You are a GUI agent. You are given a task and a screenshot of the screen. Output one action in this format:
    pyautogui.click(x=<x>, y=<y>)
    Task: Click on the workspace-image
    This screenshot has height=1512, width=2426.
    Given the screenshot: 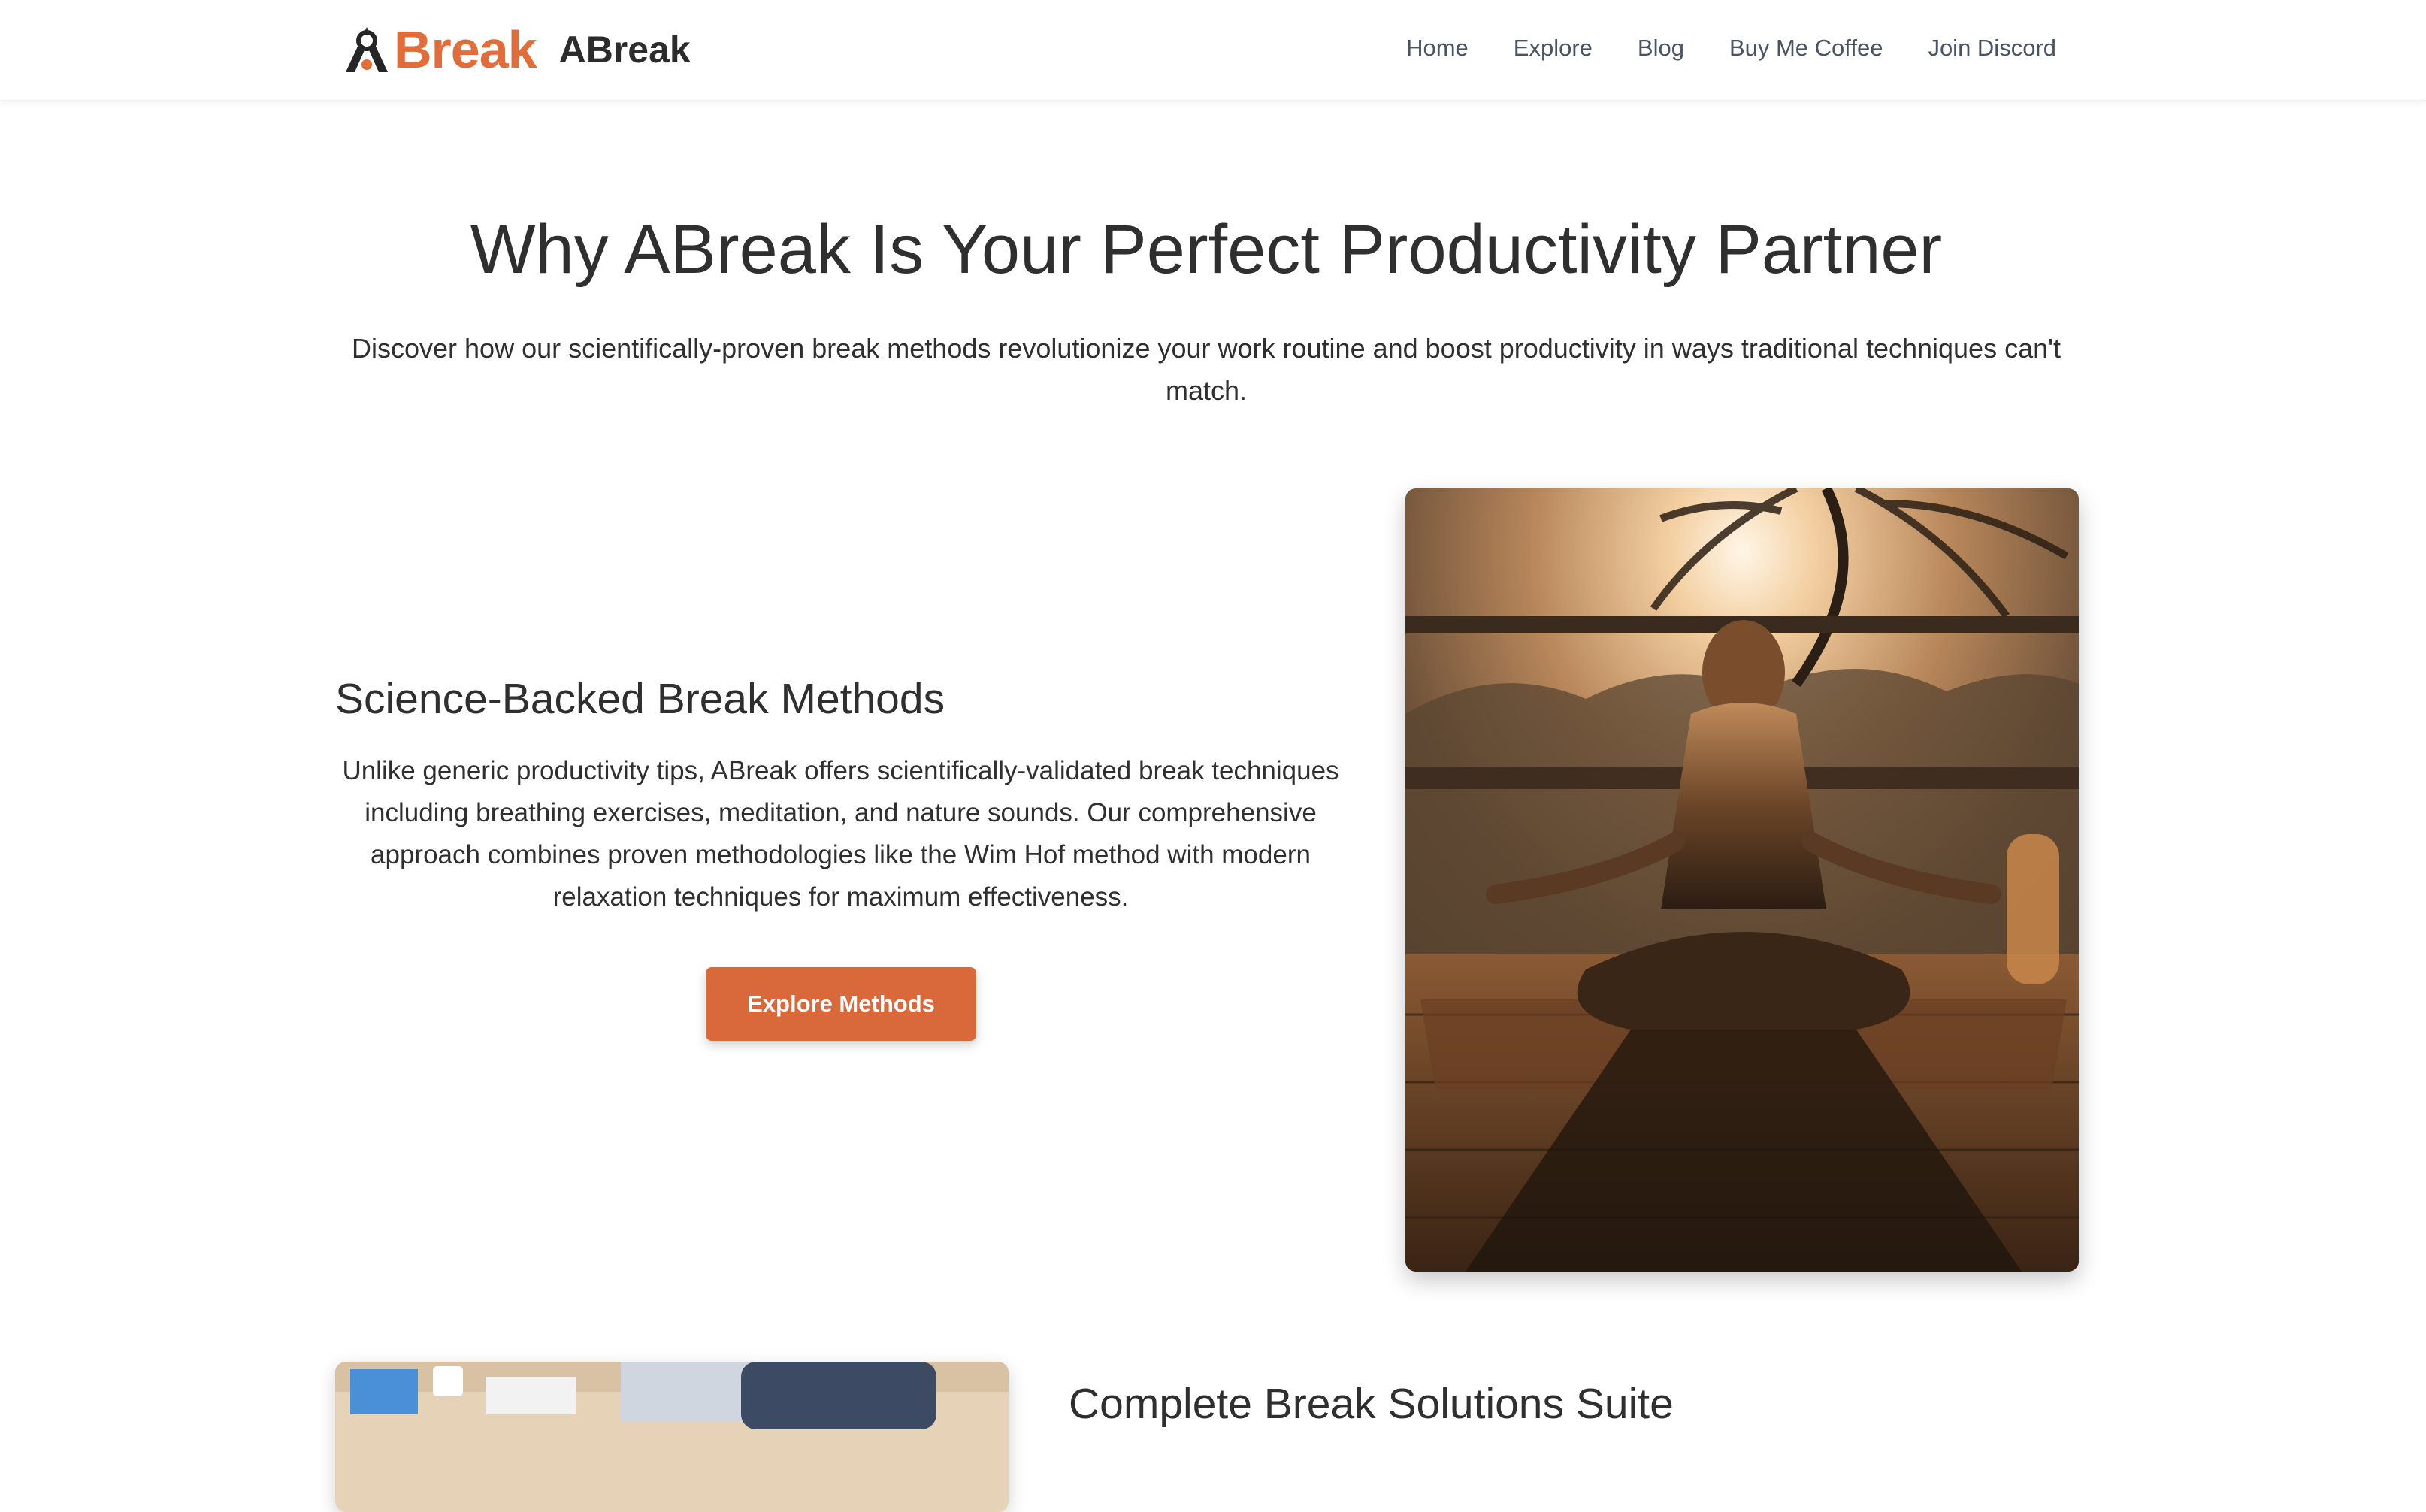 What is the action you would take?
    pyautogui.click(x=672, y=1437)
    